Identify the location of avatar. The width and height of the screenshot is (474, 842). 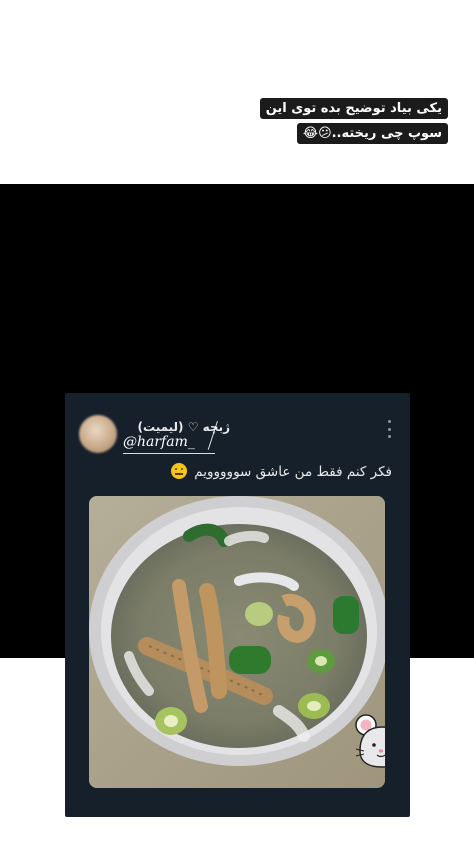
(98, 434).